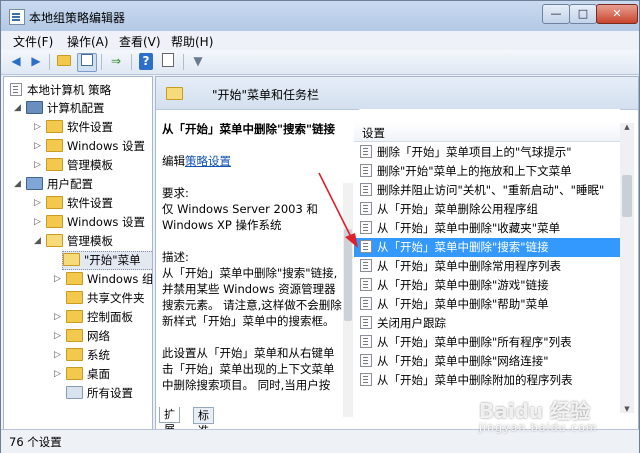 The image size is (640, 453). I want to click on tree-item-all-settings: 所有设置, so click(99, 393).